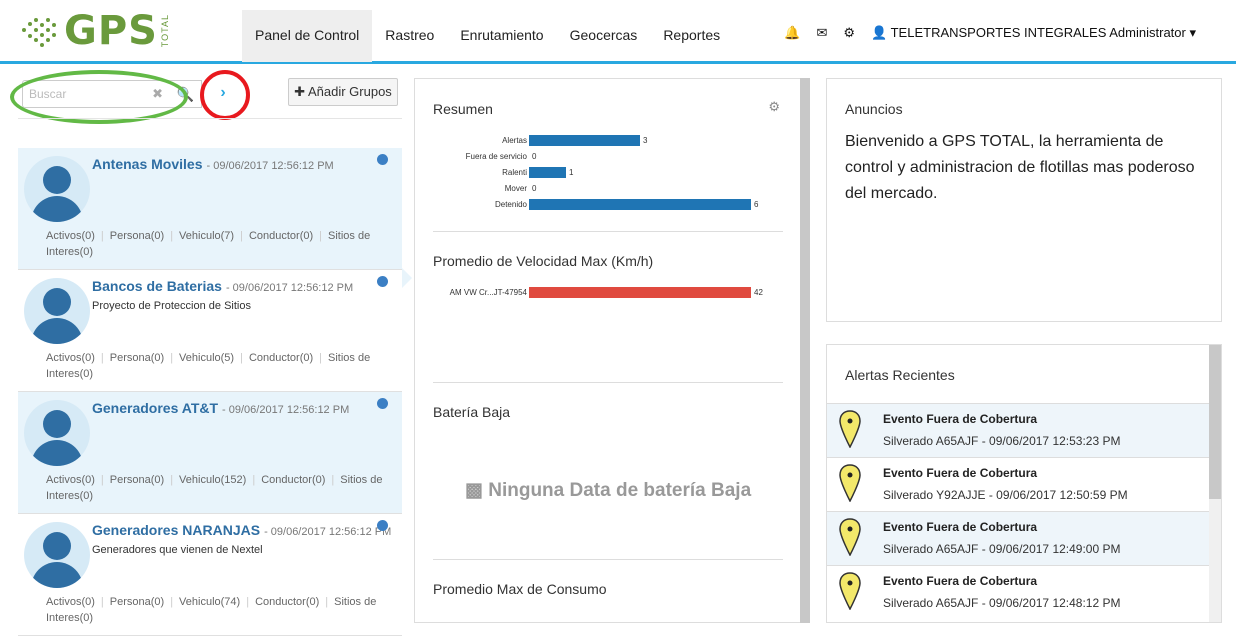  I want to click on bar-value: 42, so click(758, 292).